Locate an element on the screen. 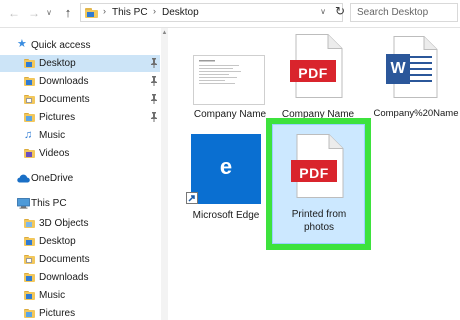 Image resolution: width=460 pixels, height=320 pixels. file-name: Company%20N­ame is located at coordinates (416, 113).